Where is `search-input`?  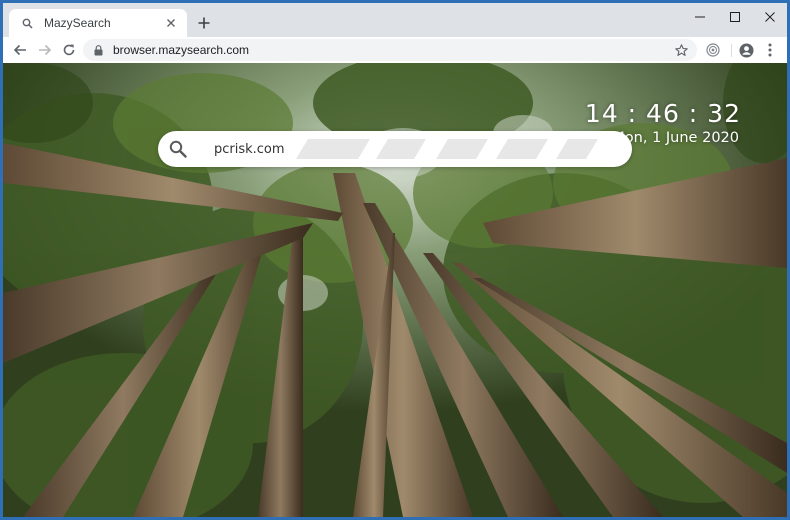 search-input is located at coordinates (414, 149).